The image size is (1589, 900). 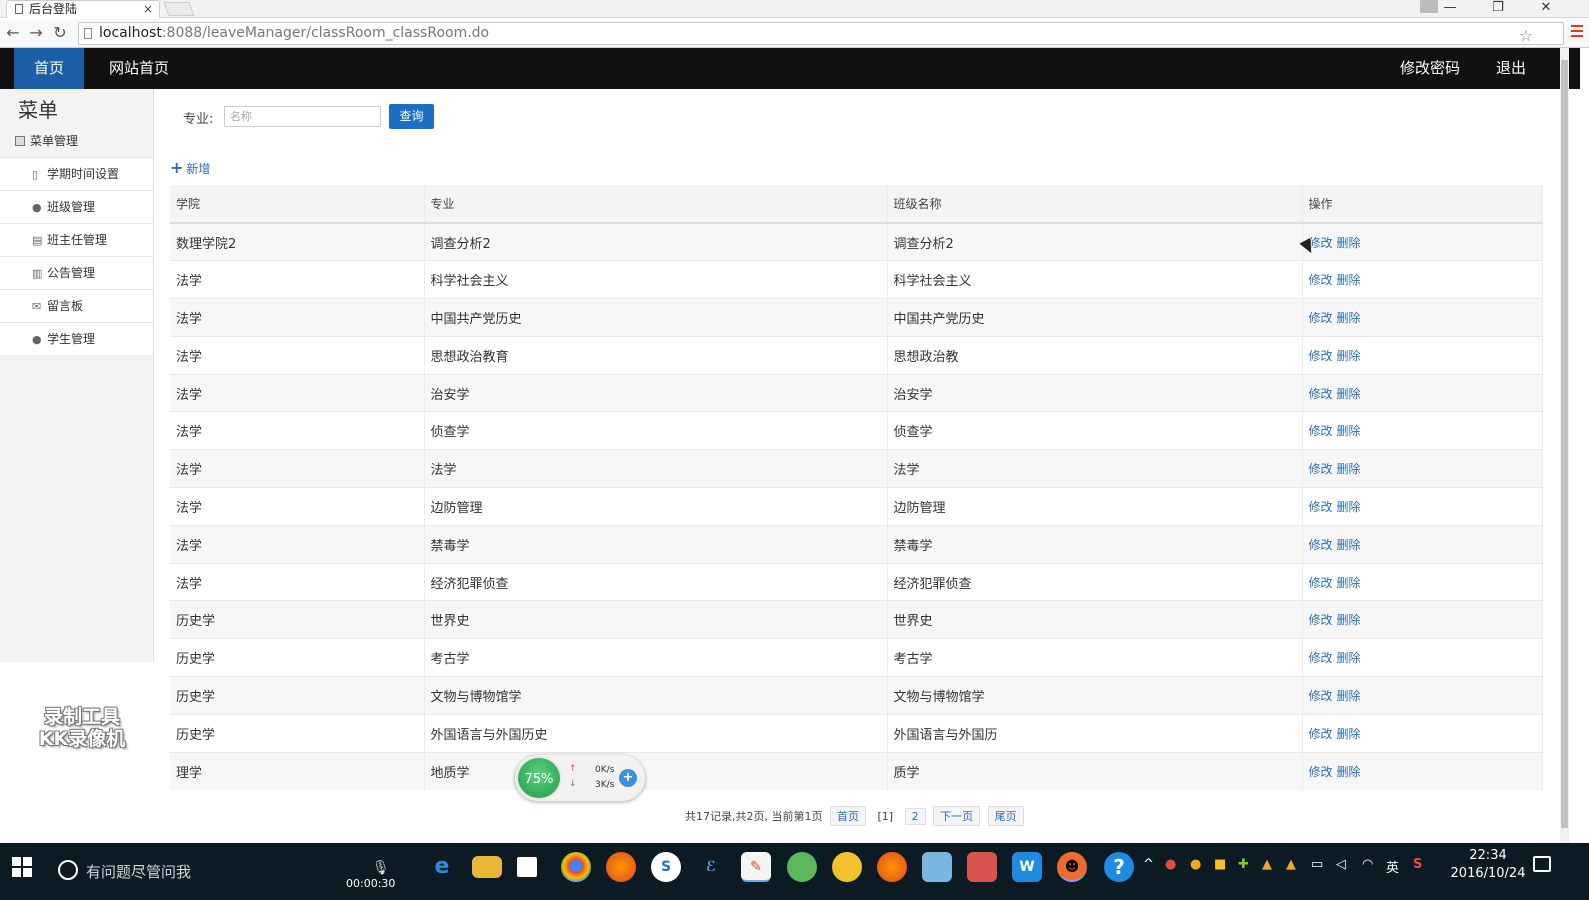 What do you see at coordinates (666, 867) in the screenshot?
I see `sogou-browser-icon: S` at bounding box center [666, 867].